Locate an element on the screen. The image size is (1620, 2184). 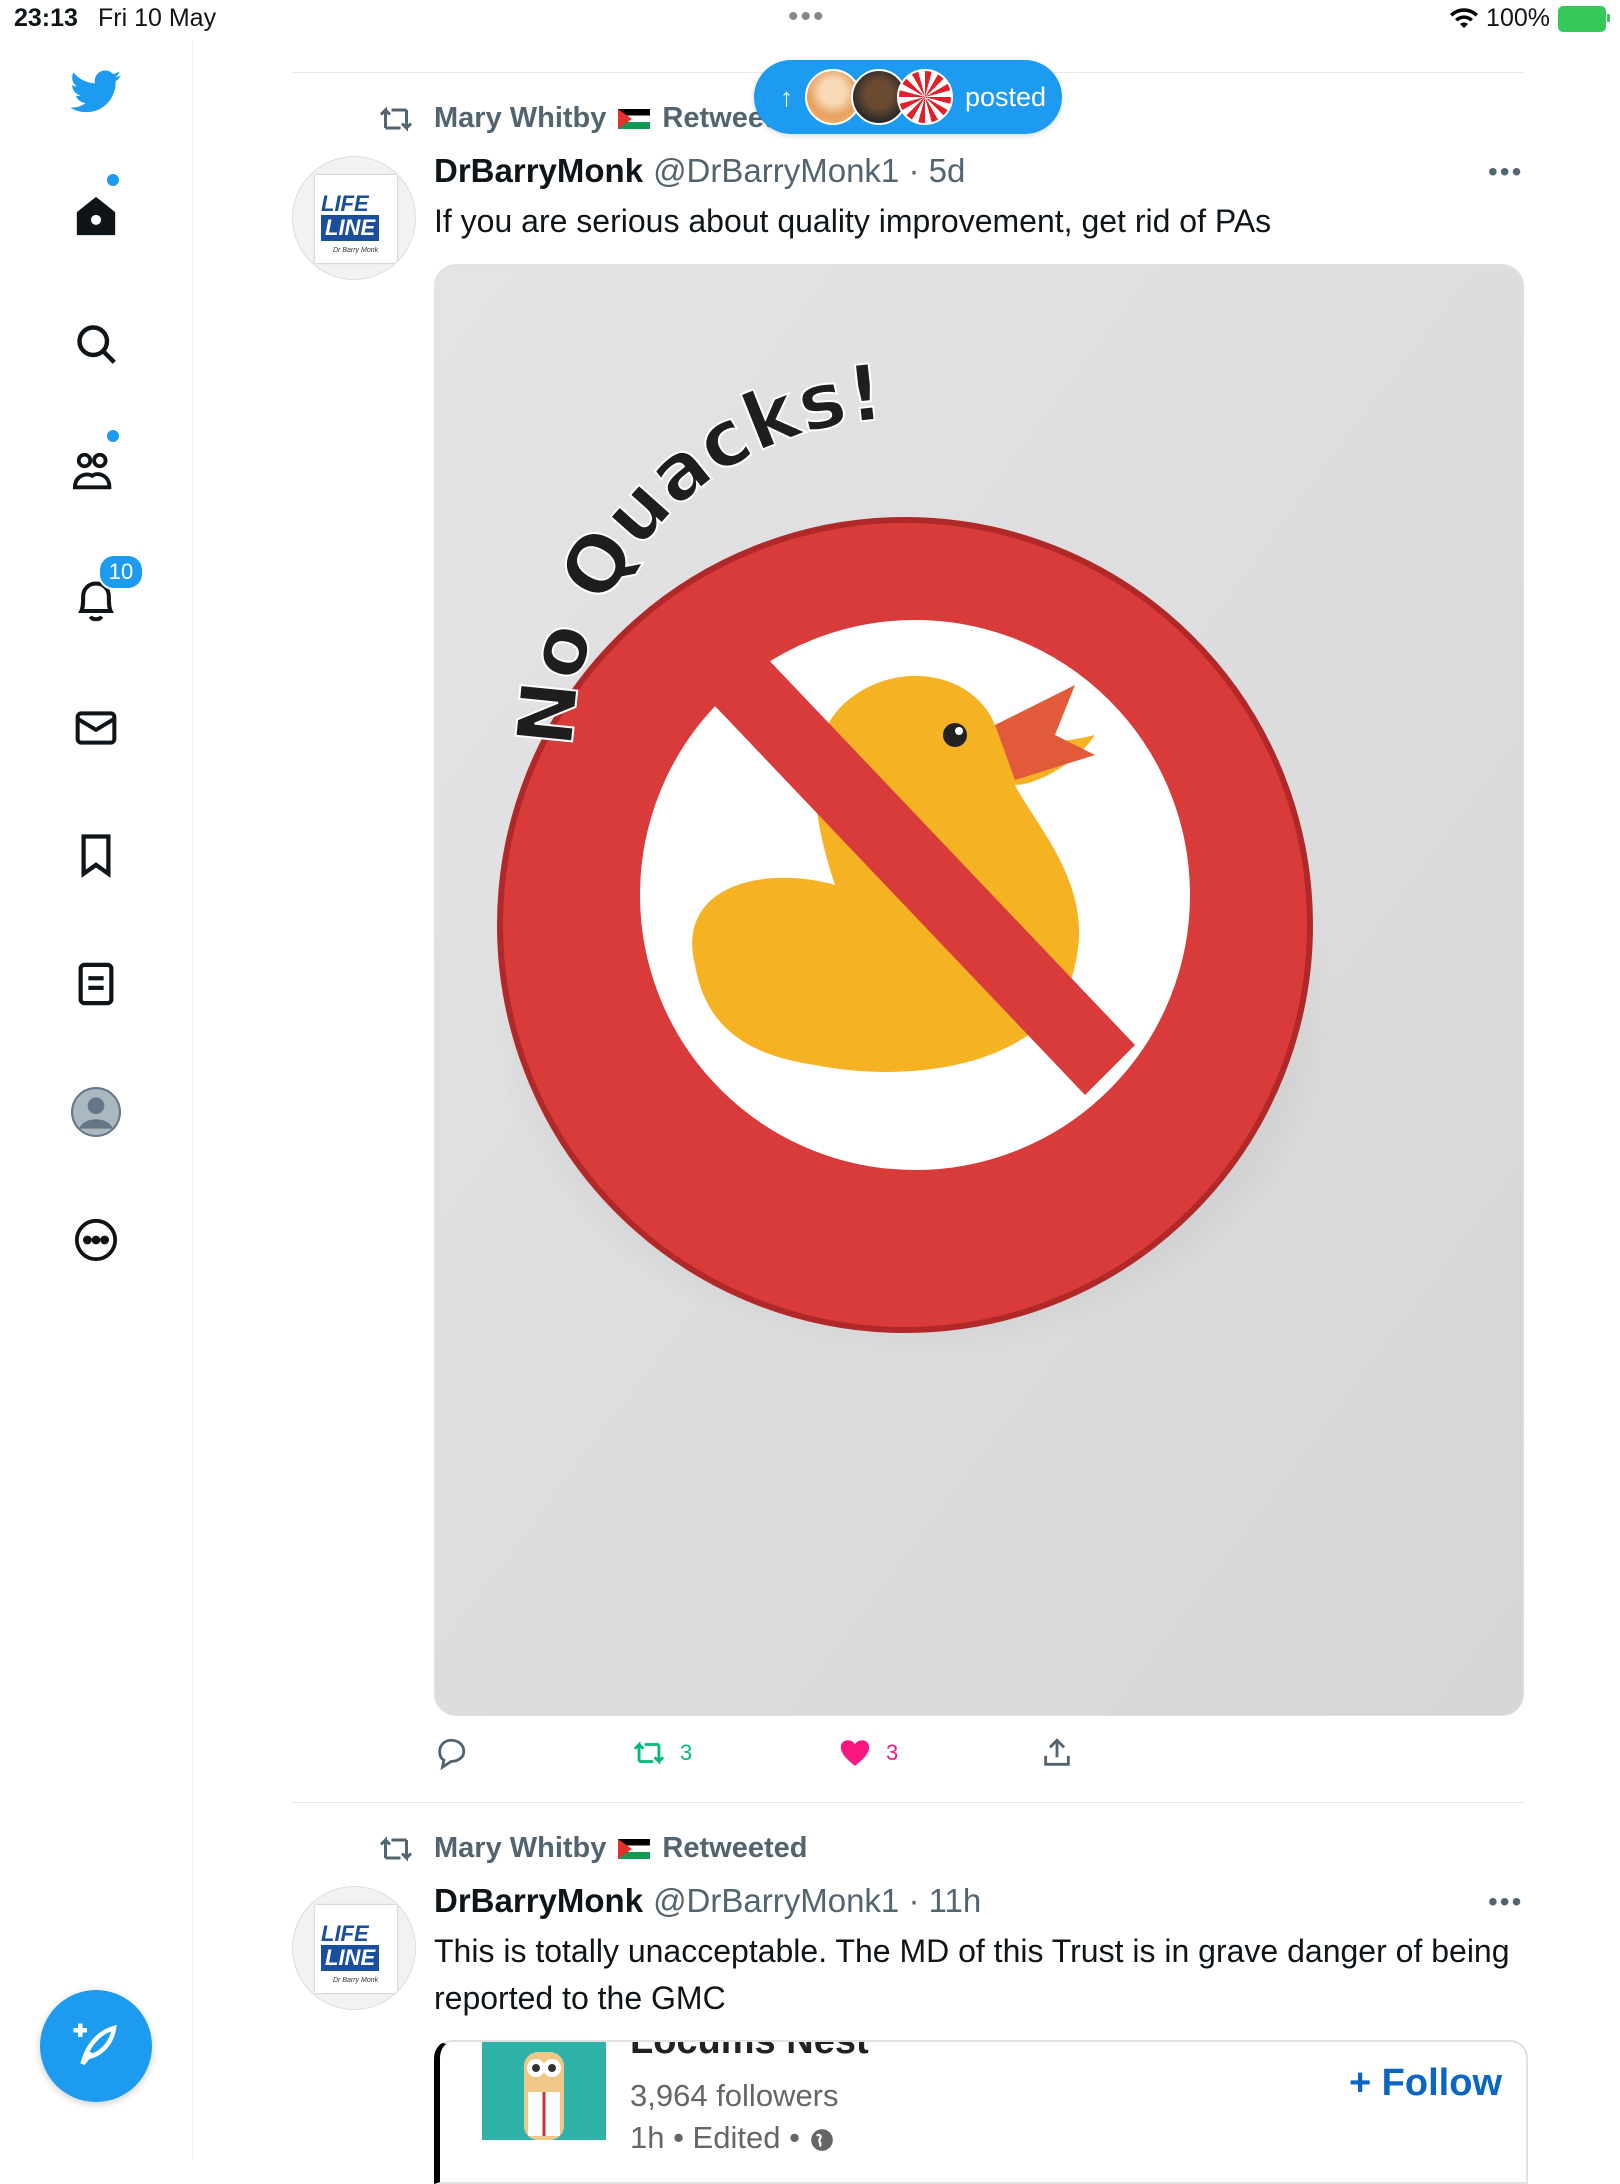
card-followers: 3,964 followers is located at coordinates (734, 2095).